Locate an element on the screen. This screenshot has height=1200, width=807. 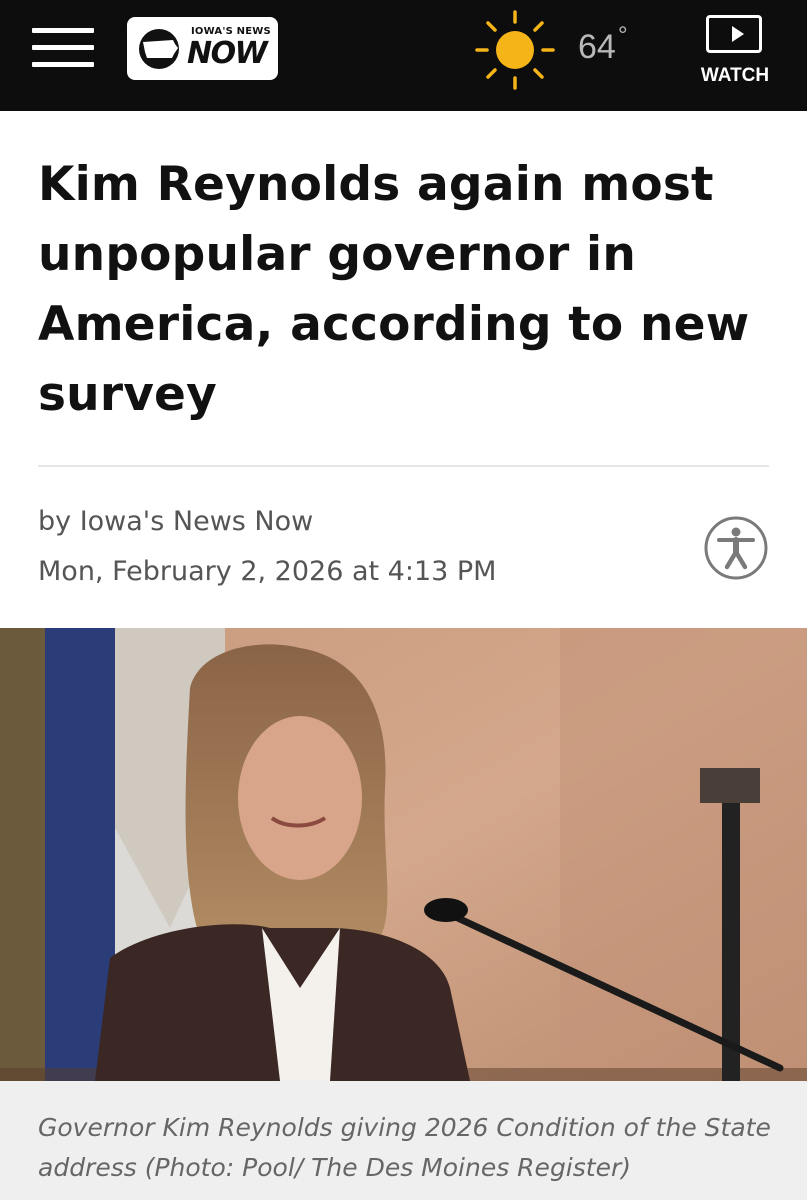
play-triangle is located at coordinates (738, 34).